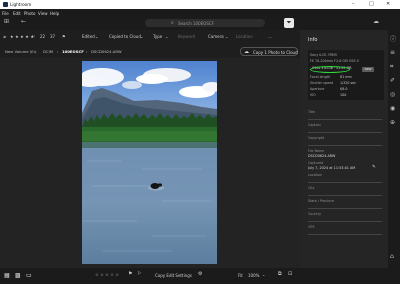 The image size is (400, 284). What do you see at coordinates (345, 208) in the screenshot?
I see `state-field` at bounding box center [345, 208].